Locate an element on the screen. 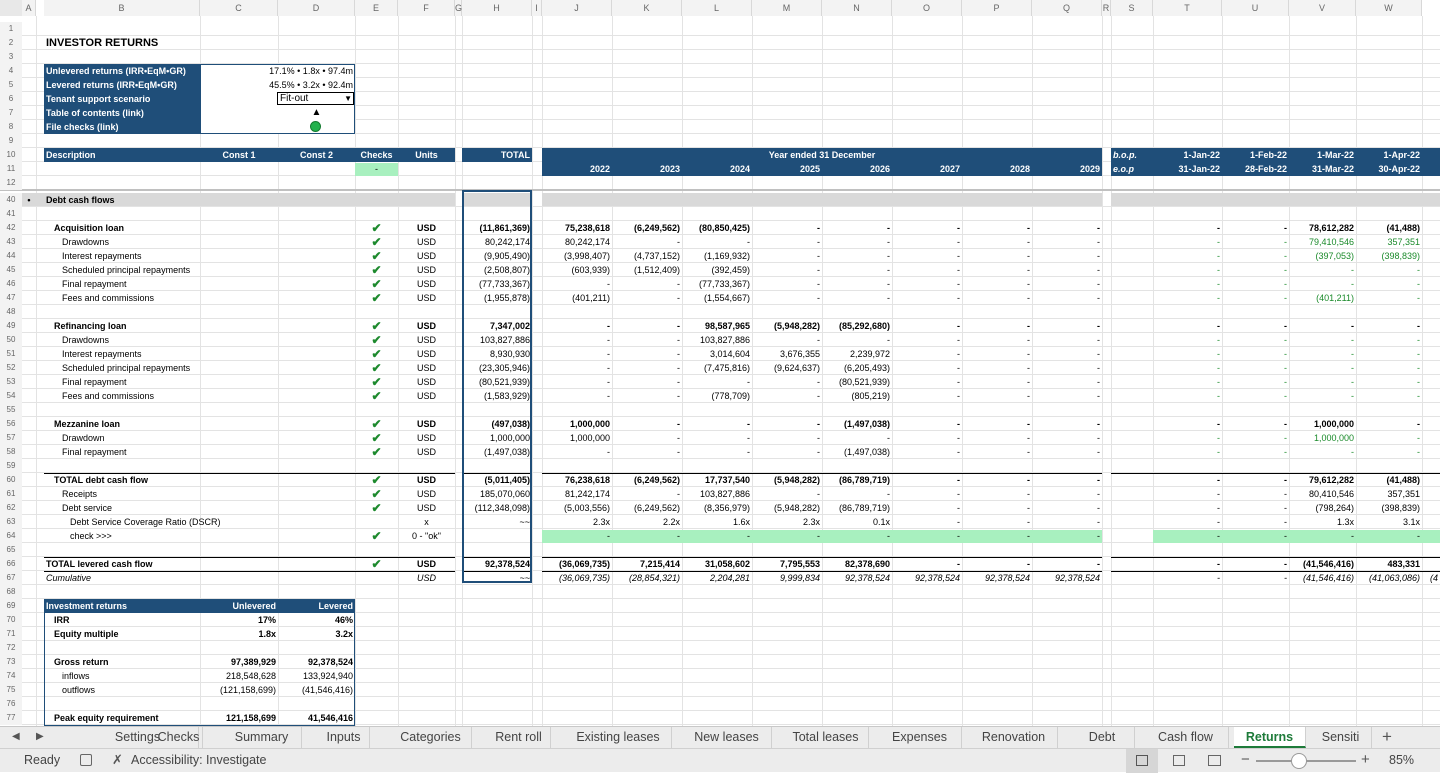 The height and width of the screenshot is (773, 1440). zoom-out-icon: − is located at coordinates (1245, 759).